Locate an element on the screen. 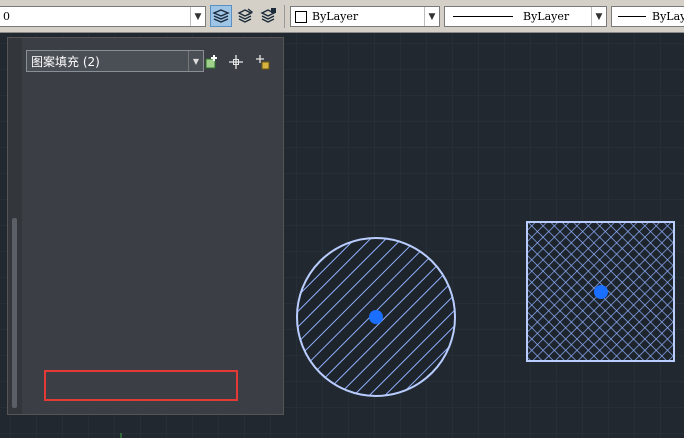 This screenshot has height=438, width=684. select-objects-icon is located at coordinates (236, 62).